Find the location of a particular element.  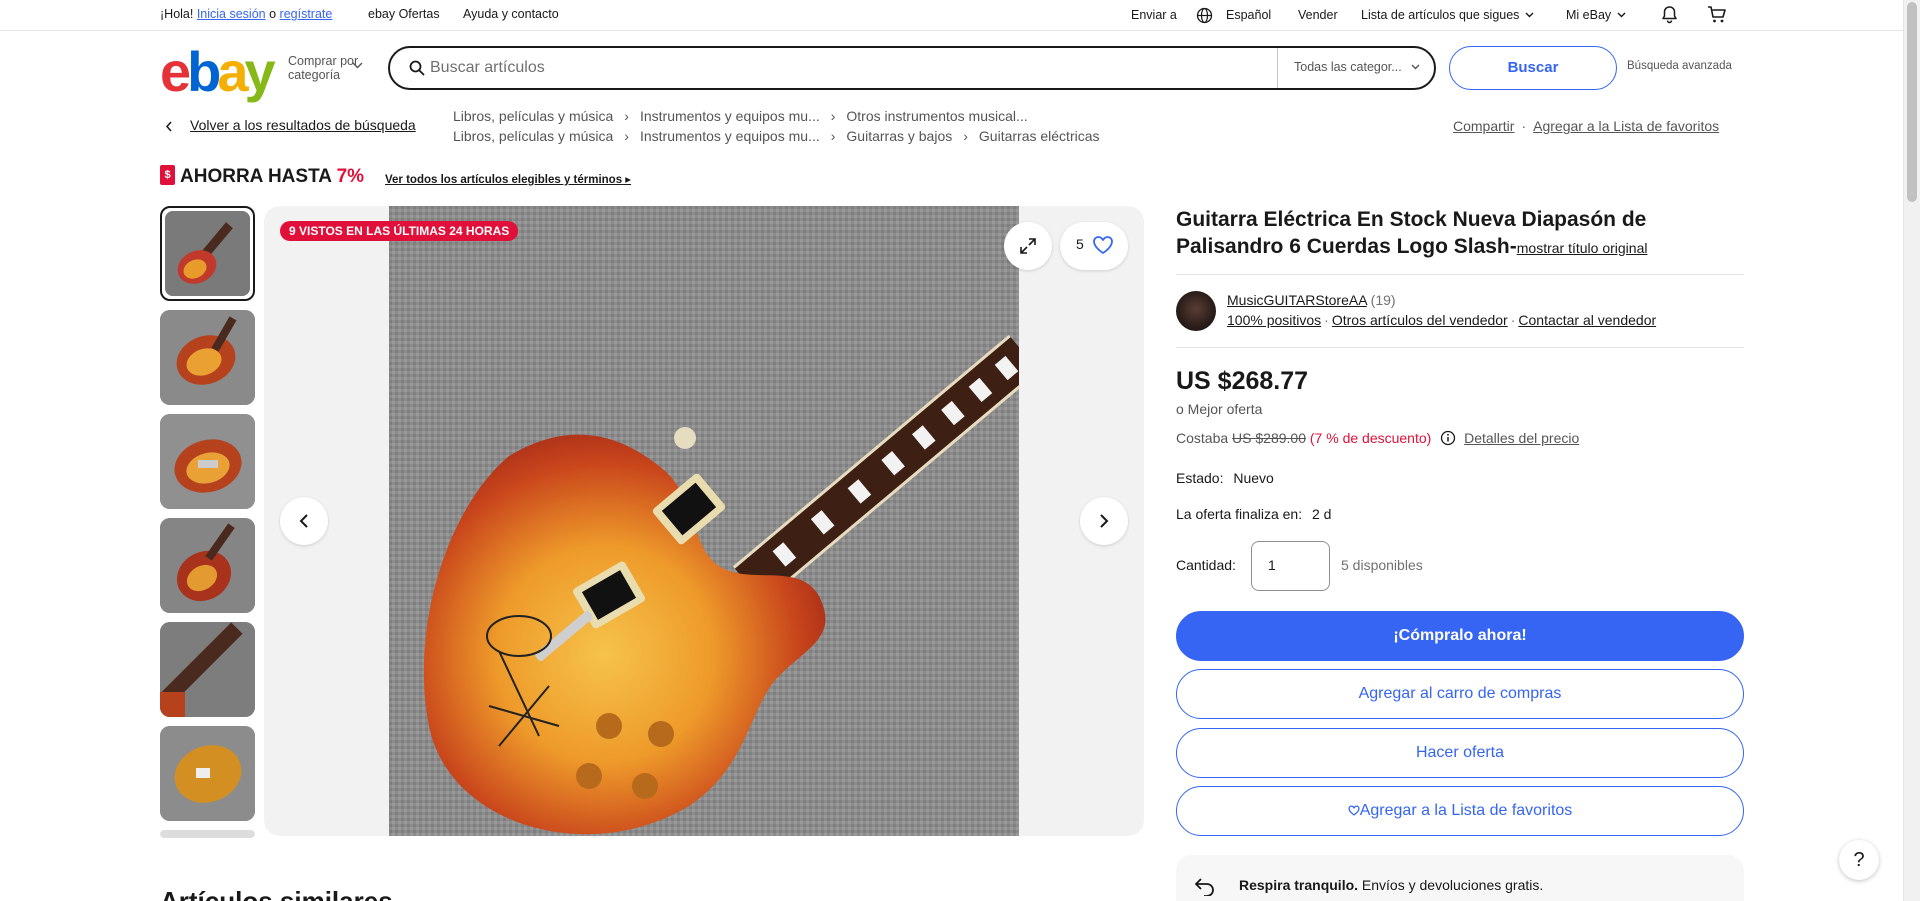

watch-button: 5 is located at coordinates (1094, 246).